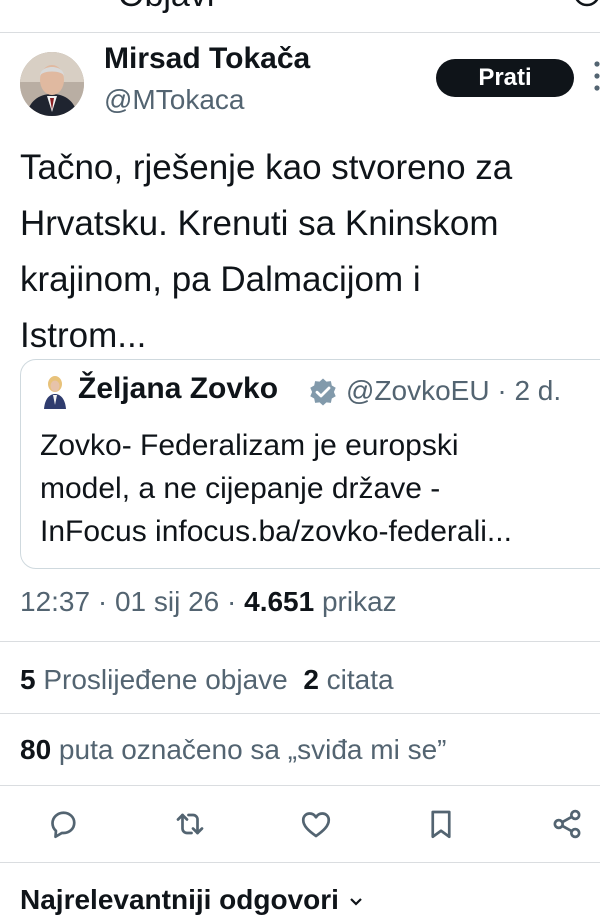 Image resolution: width=600 pixels, height=916 pixels. Describe the element at coordinates (355, 901) in the screenshot. I see `chevron-down-icon` at that location.